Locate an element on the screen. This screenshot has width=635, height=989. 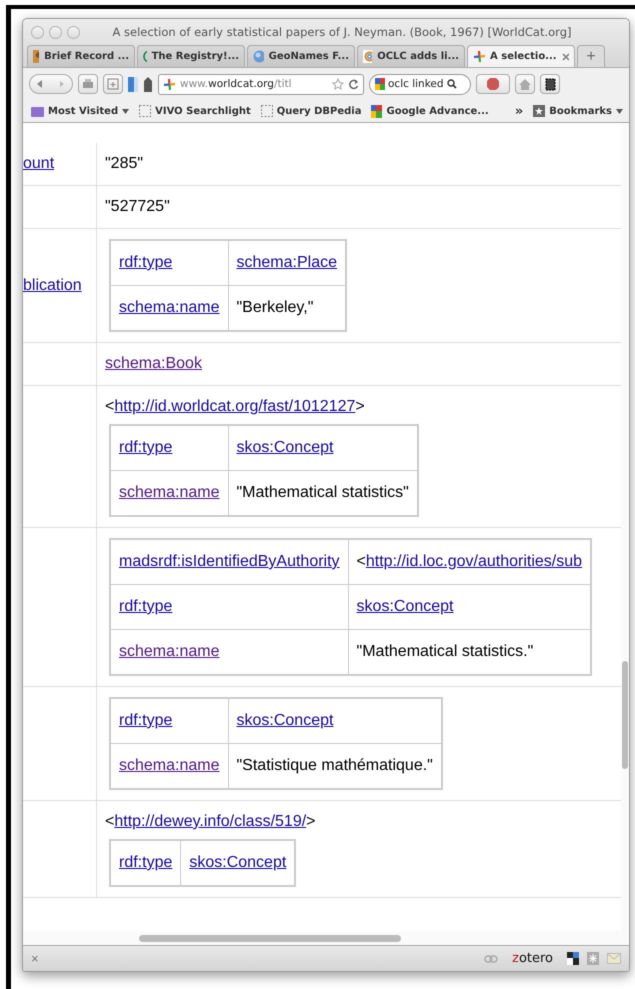
adblock-button is located at coordinates (493, 84).